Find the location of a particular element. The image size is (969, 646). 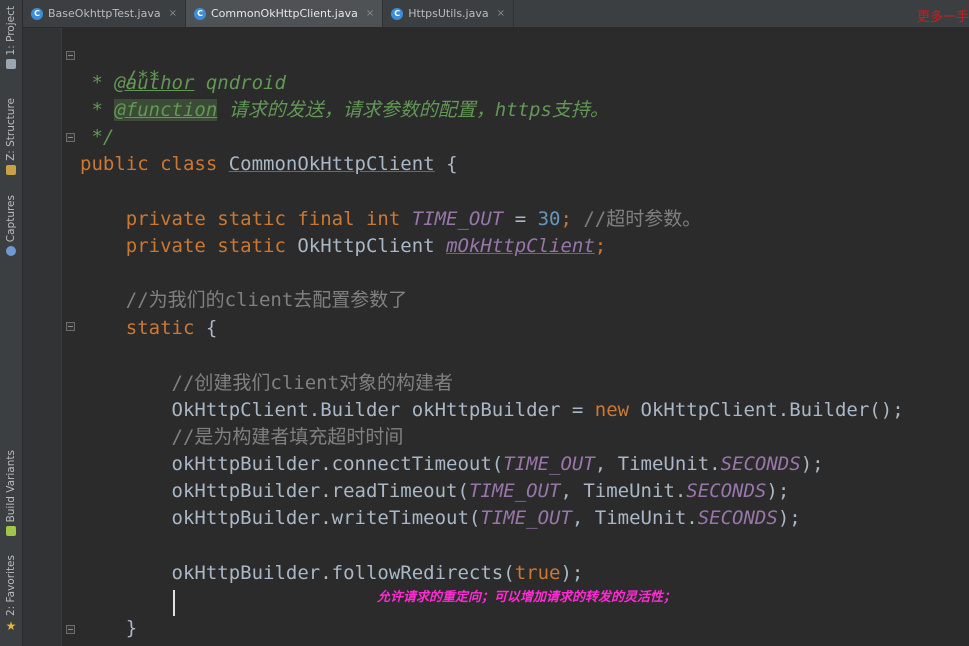

doc-tag: @function is located at coordinates (166, 110).